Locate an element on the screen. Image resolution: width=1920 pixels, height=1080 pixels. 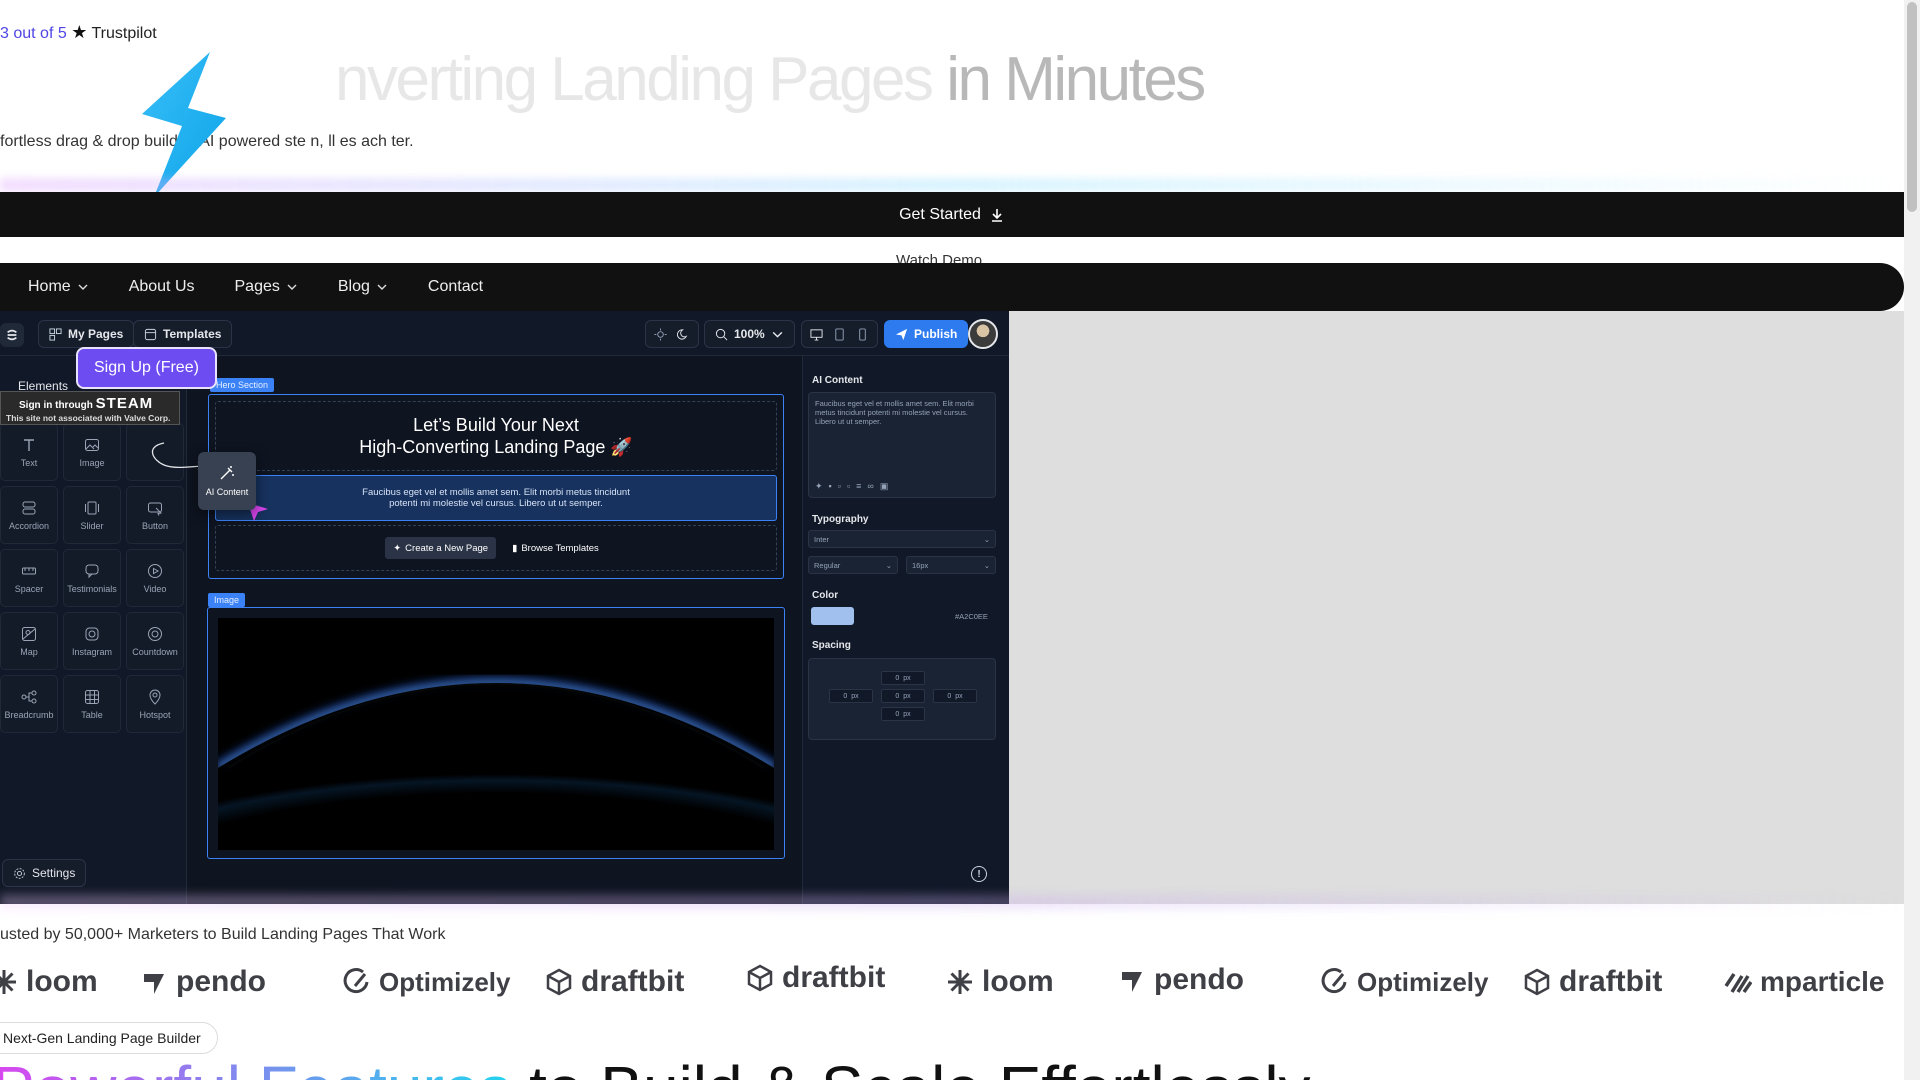
element-accordion: Accordion is located at coordinates (29, 515).